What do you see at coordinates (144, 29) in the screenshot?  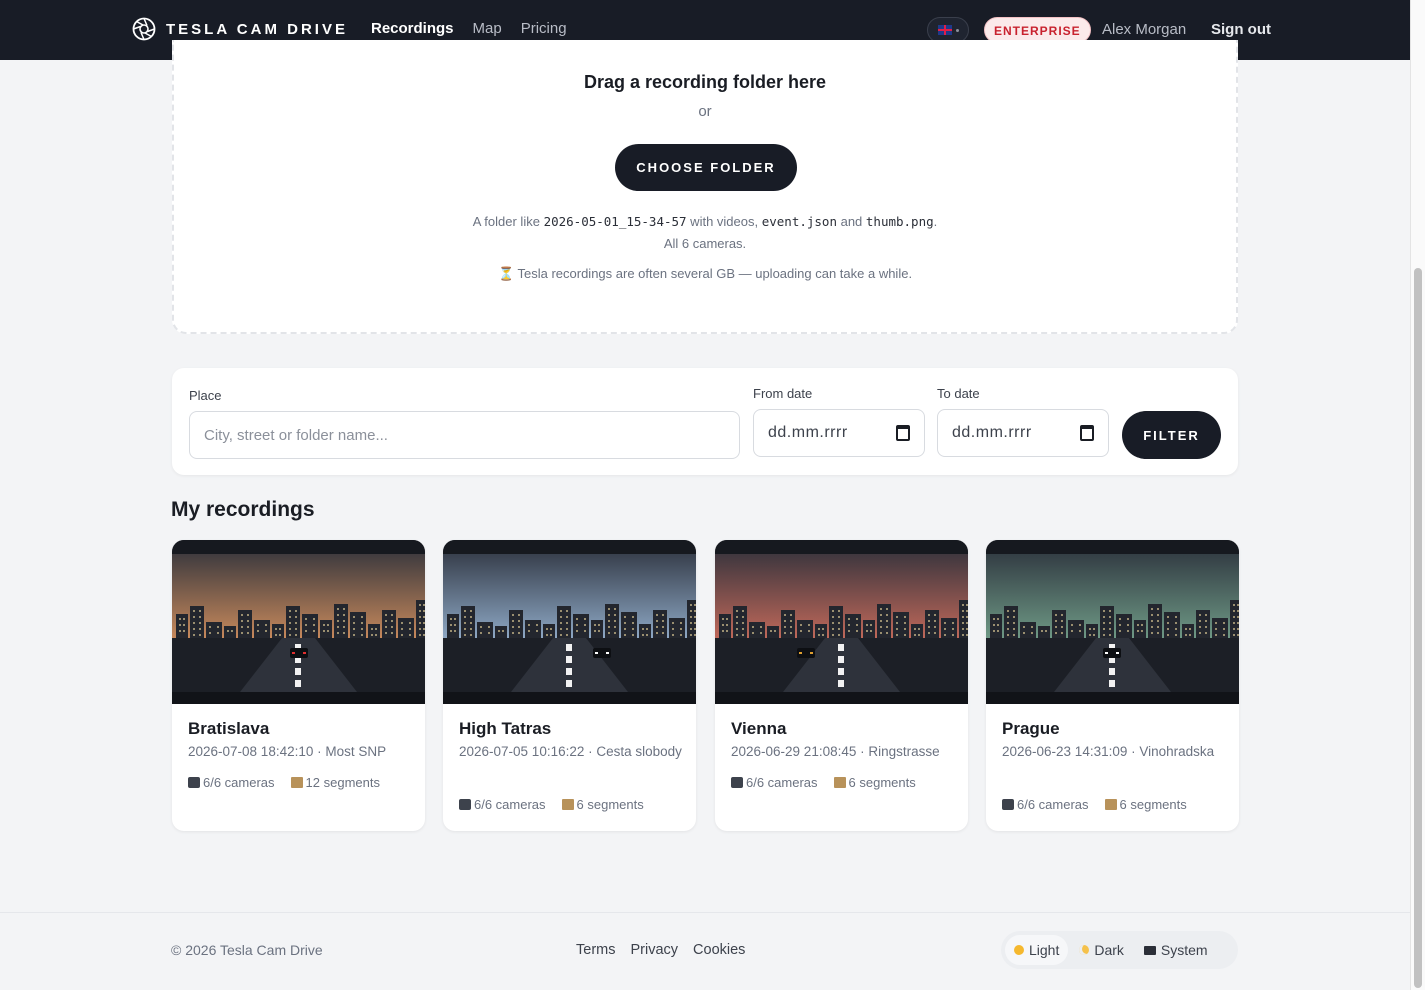 I see `aperture-logo-icon` at bounding box center [144, 29].